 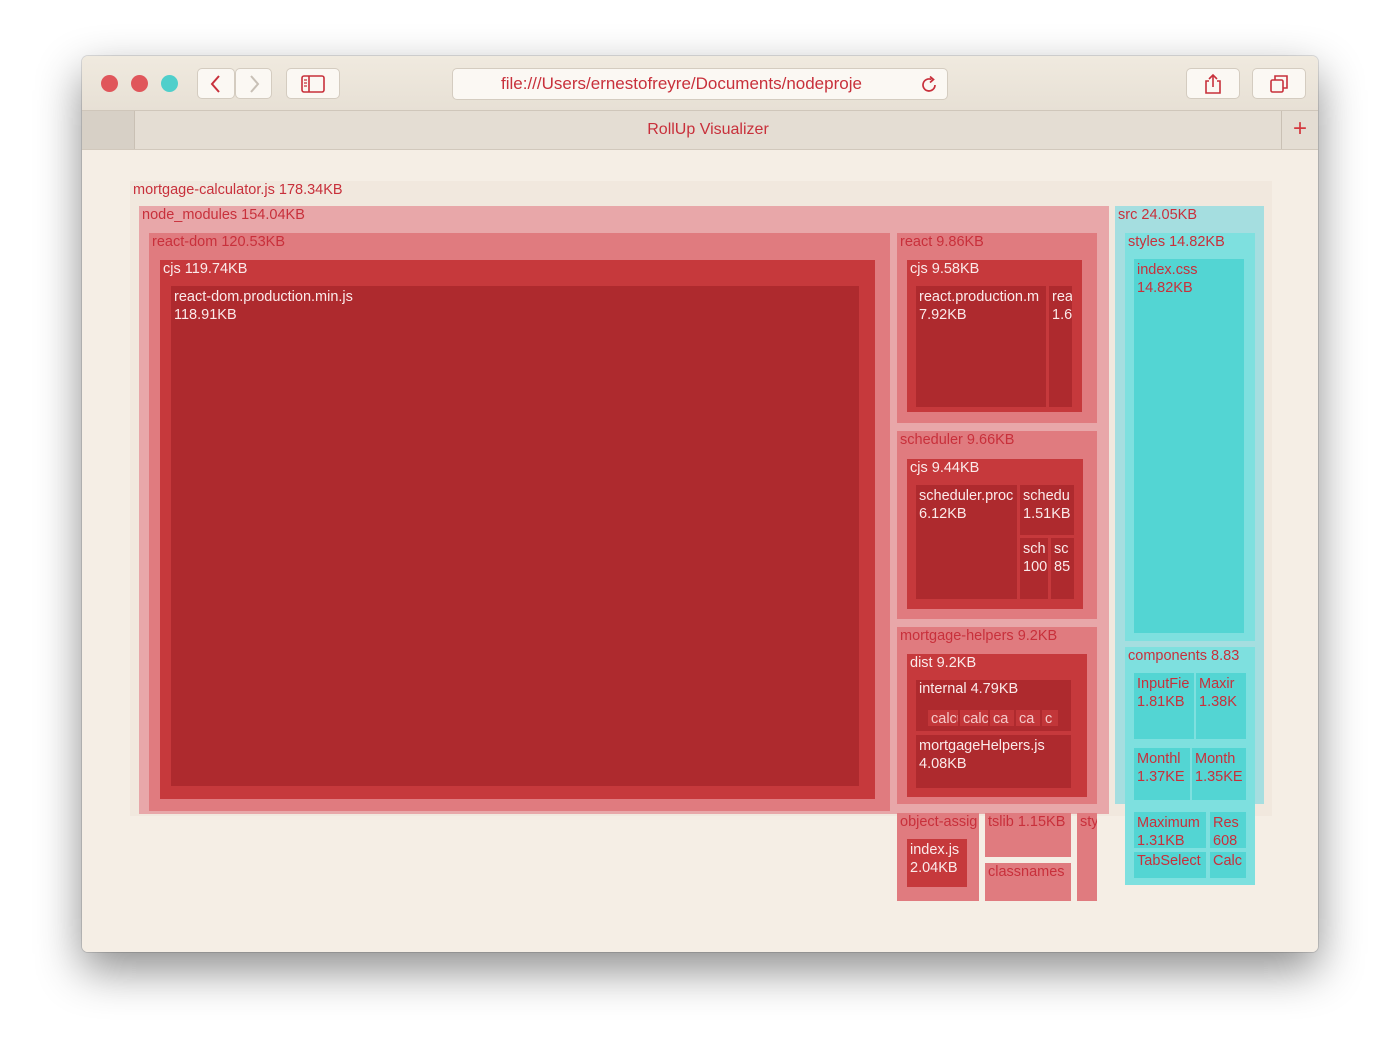 I want to click on node-name: index.css, so click(x=1167, y=270).